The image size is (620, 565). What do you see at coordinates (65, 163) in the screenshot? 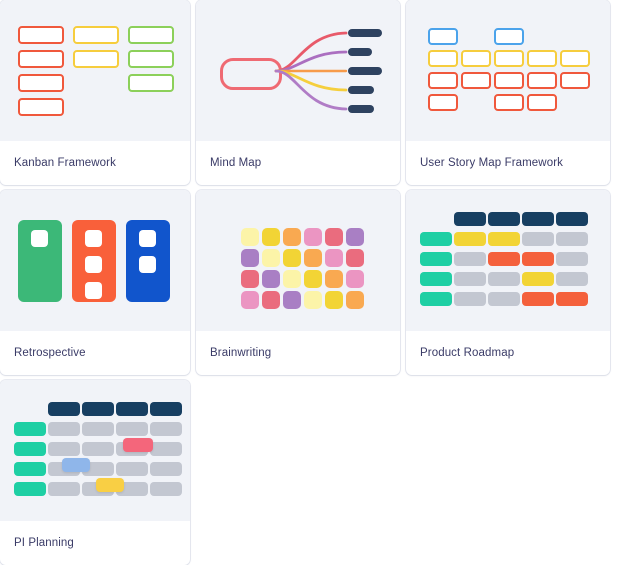
I see `template-title: Kanban Framework` at bounding box center [65, 163].